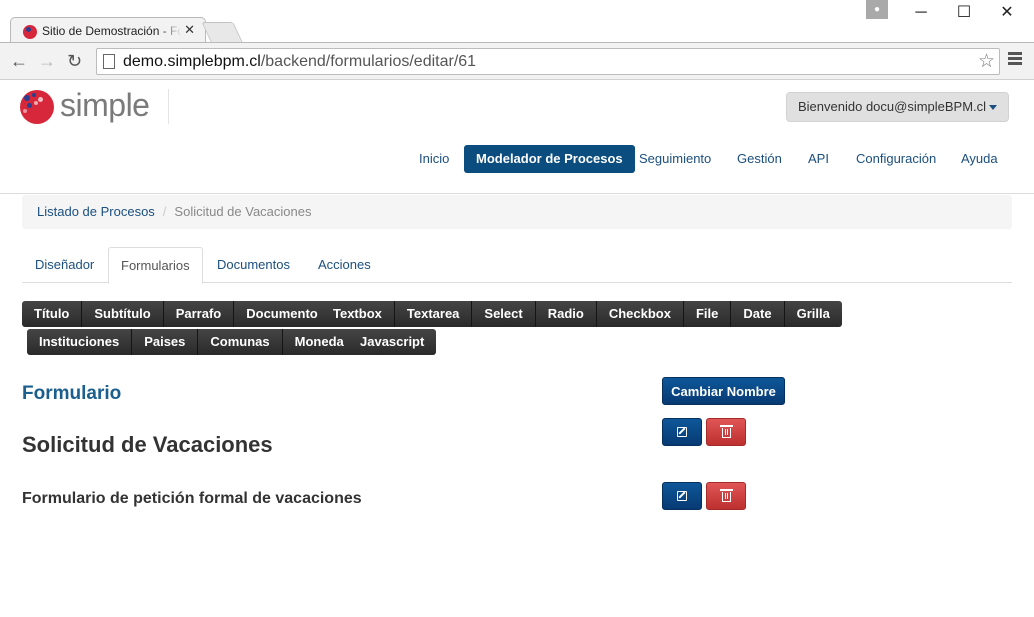 This screenshot has width=1034, height=617. Describe the element at coordinates (243, 211) in the screenshot. I see `breadcrumb-current: Solicitud de Vacaciones` at that location.